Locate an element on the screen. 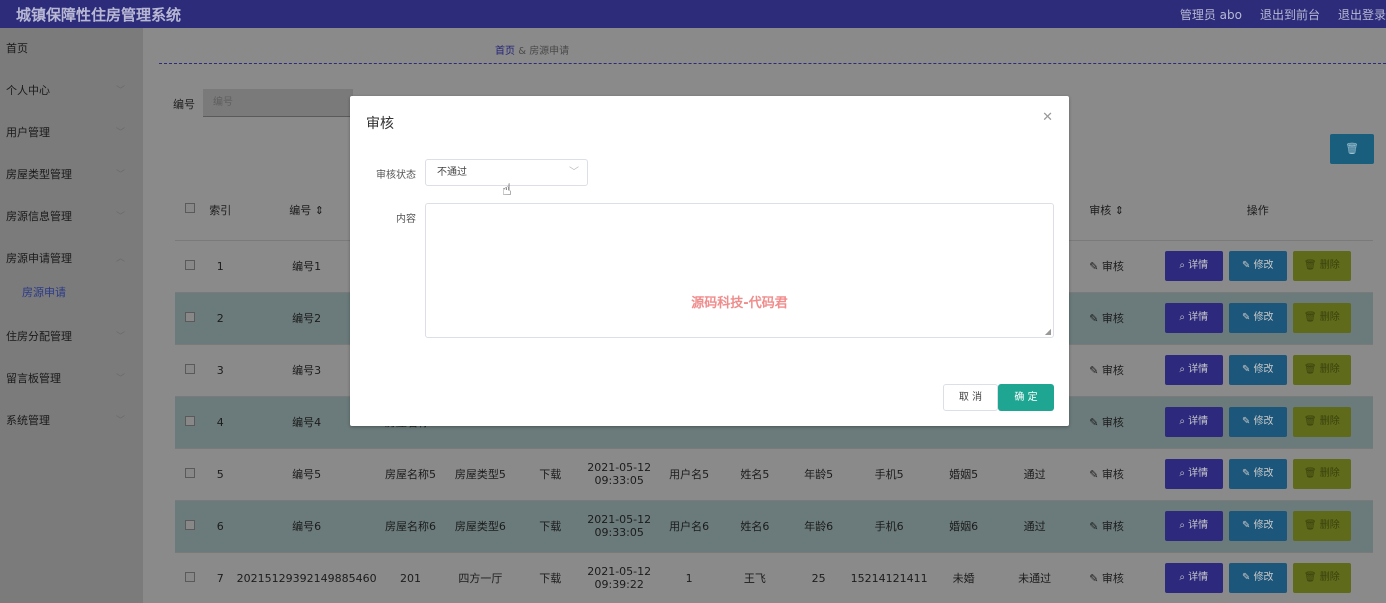  sidebar-item-home: 首页 is located at coordinates (71, 49).